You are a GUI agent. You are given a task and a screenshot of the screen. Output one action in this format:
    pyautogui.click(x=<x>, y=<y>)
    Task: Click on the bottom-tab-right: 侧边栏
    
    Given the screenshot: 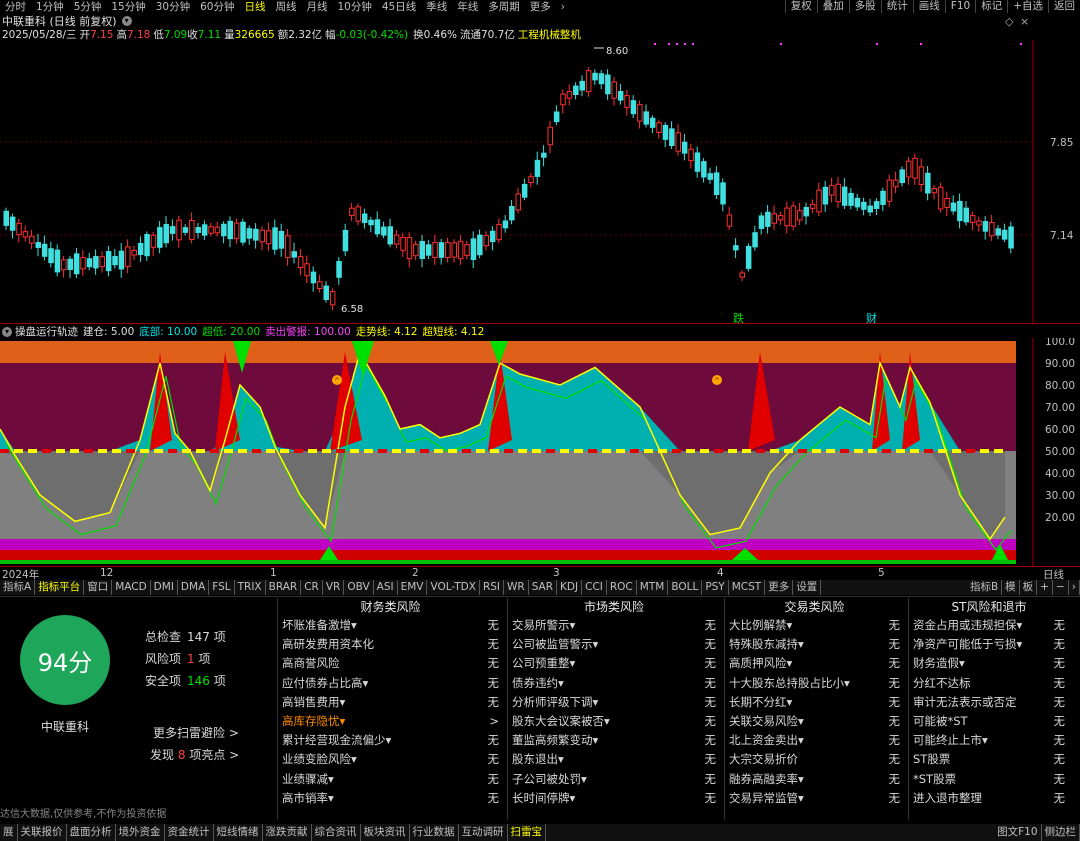 What is the action you would take?
    pyautogui.click(x=1061, y=832)
    